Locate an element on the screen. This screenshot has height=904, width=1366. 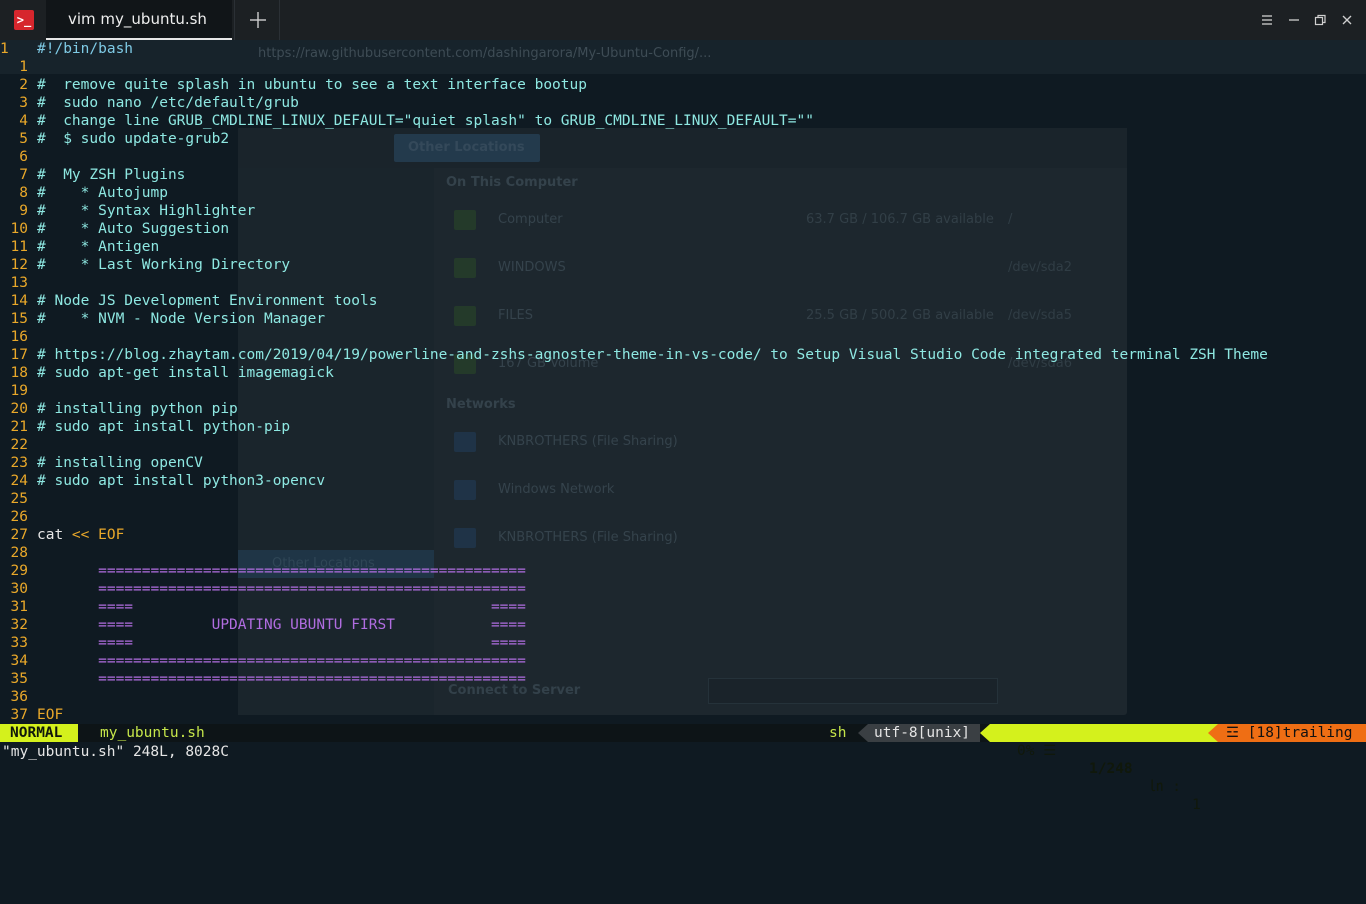
restore-button is located at coordinates (1320, 20).